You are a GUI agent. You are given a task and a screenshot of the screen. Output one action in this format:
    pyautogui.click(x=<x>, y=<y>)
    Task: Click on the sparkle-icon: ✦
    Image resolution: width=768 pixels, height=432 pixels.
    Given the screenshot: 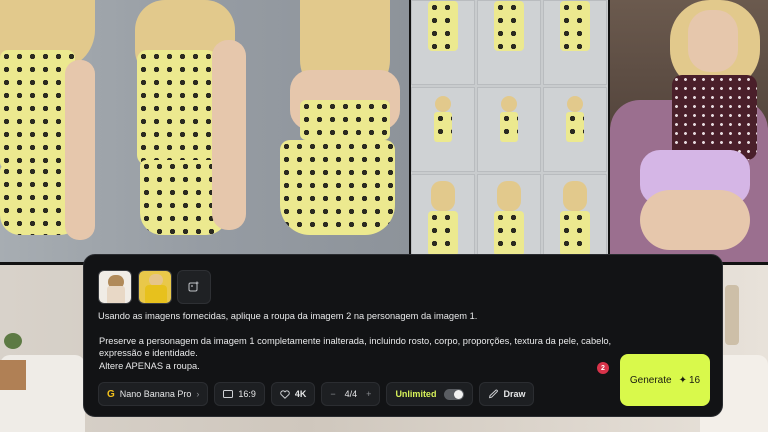 What is the action you would take?
    pyautogui.click(x=682, y=380)
    